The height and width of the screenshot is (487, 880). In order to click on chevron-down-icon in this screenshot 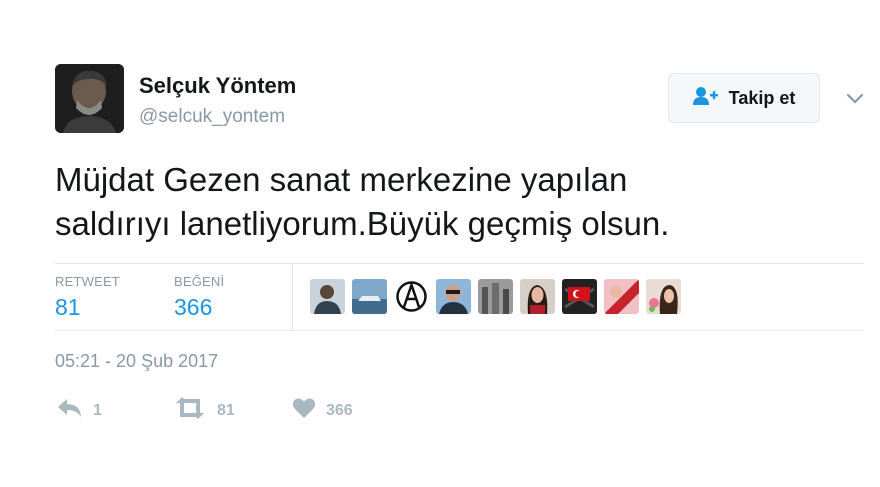, I will do `click(855, 98)`.